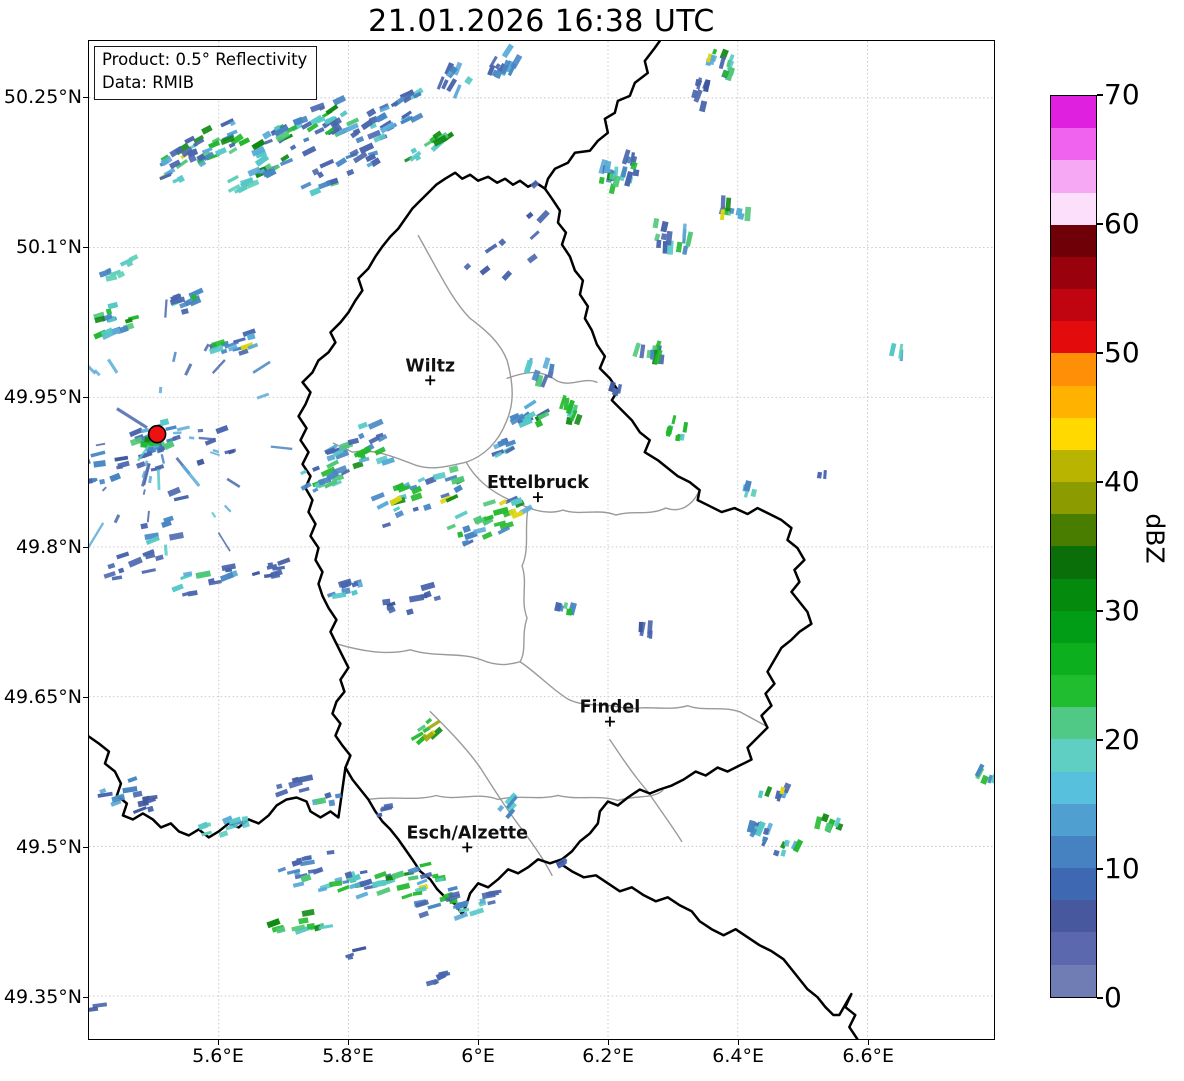 Image resolution: width=1184 pixels, height=1081 pixels. Describe the element at coordinates (48, 847) in the screenshot. I see `lat-tick-label: 49.5°N` at that location.